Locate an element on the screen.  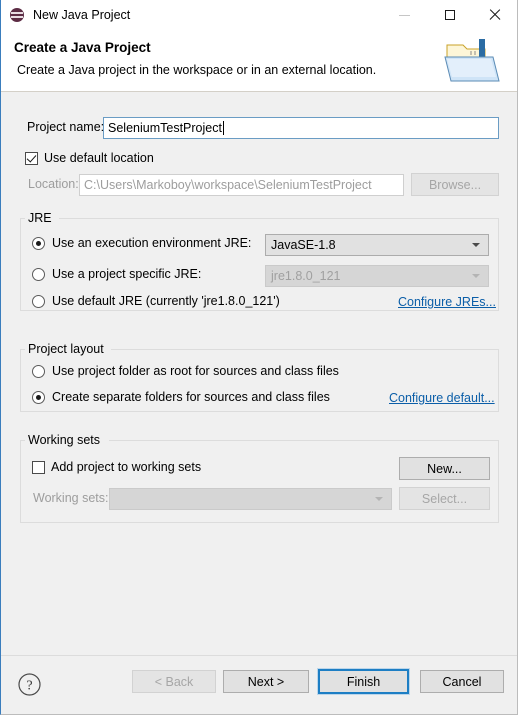
jre-execution-environment-label: Use an execution environment JRE: is located at coordinates (152, 243).